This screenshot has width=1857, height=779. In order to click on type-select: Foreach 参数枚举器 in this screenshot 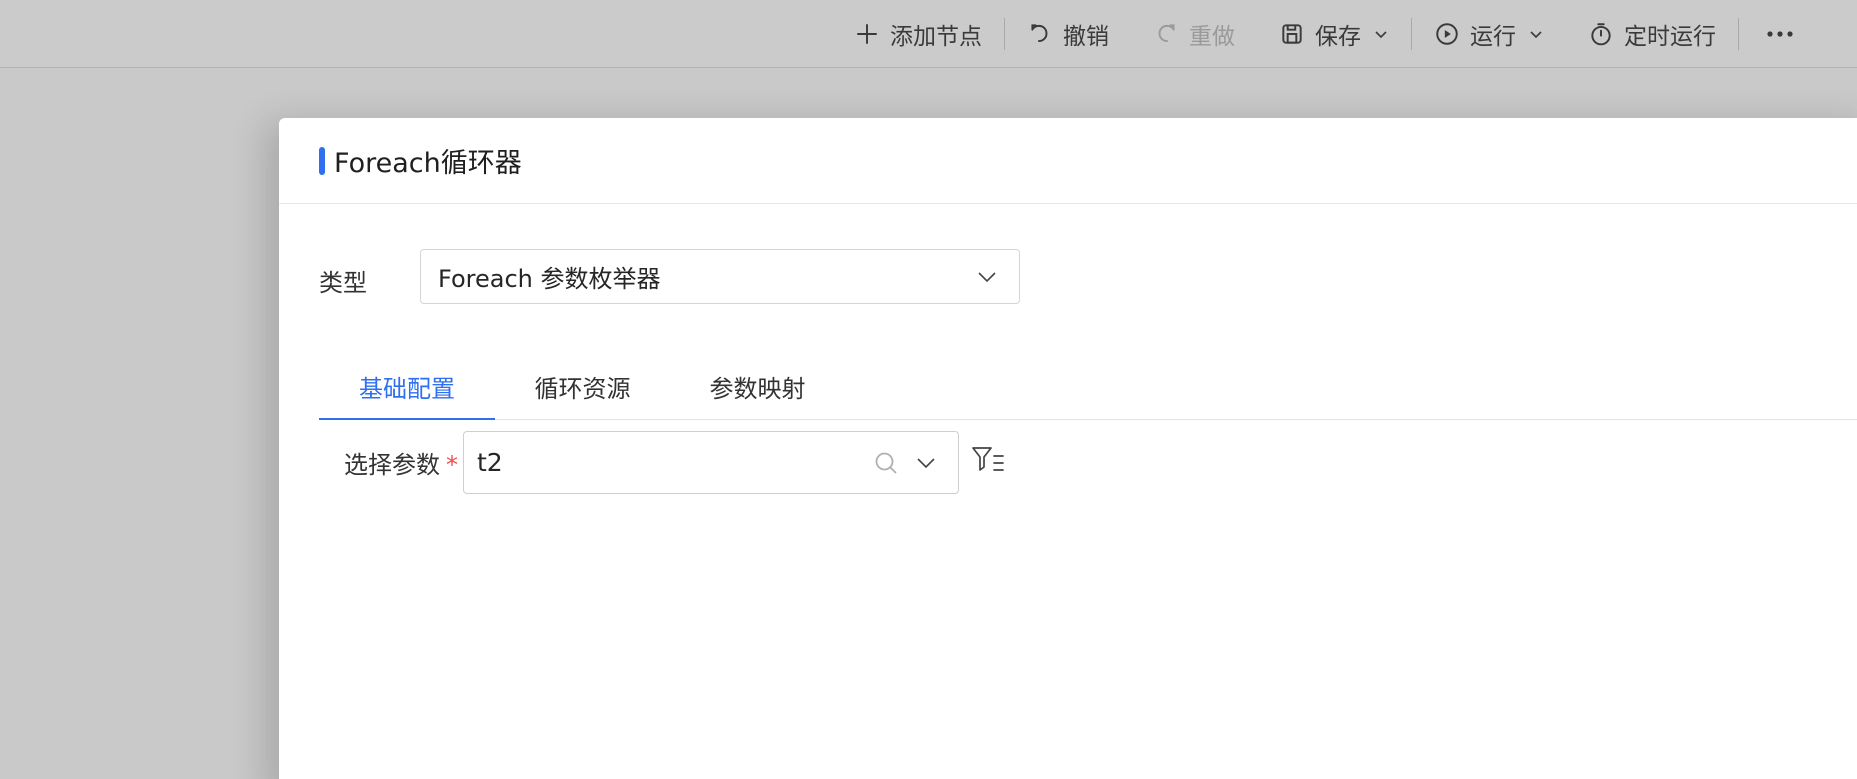, I will do `click(720, 276)`.